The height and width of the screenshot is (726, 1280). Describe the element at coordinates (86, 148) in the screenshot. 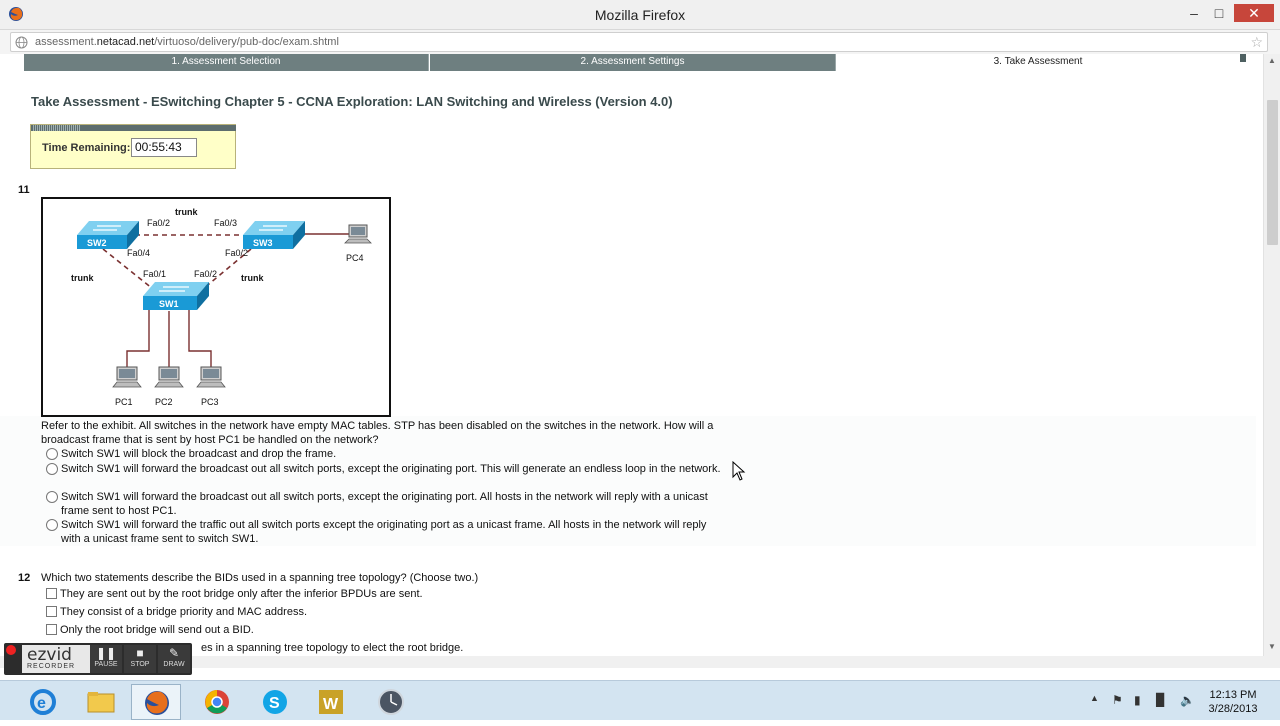

I see `time-remaining-label: Time Remaining:` at that location.